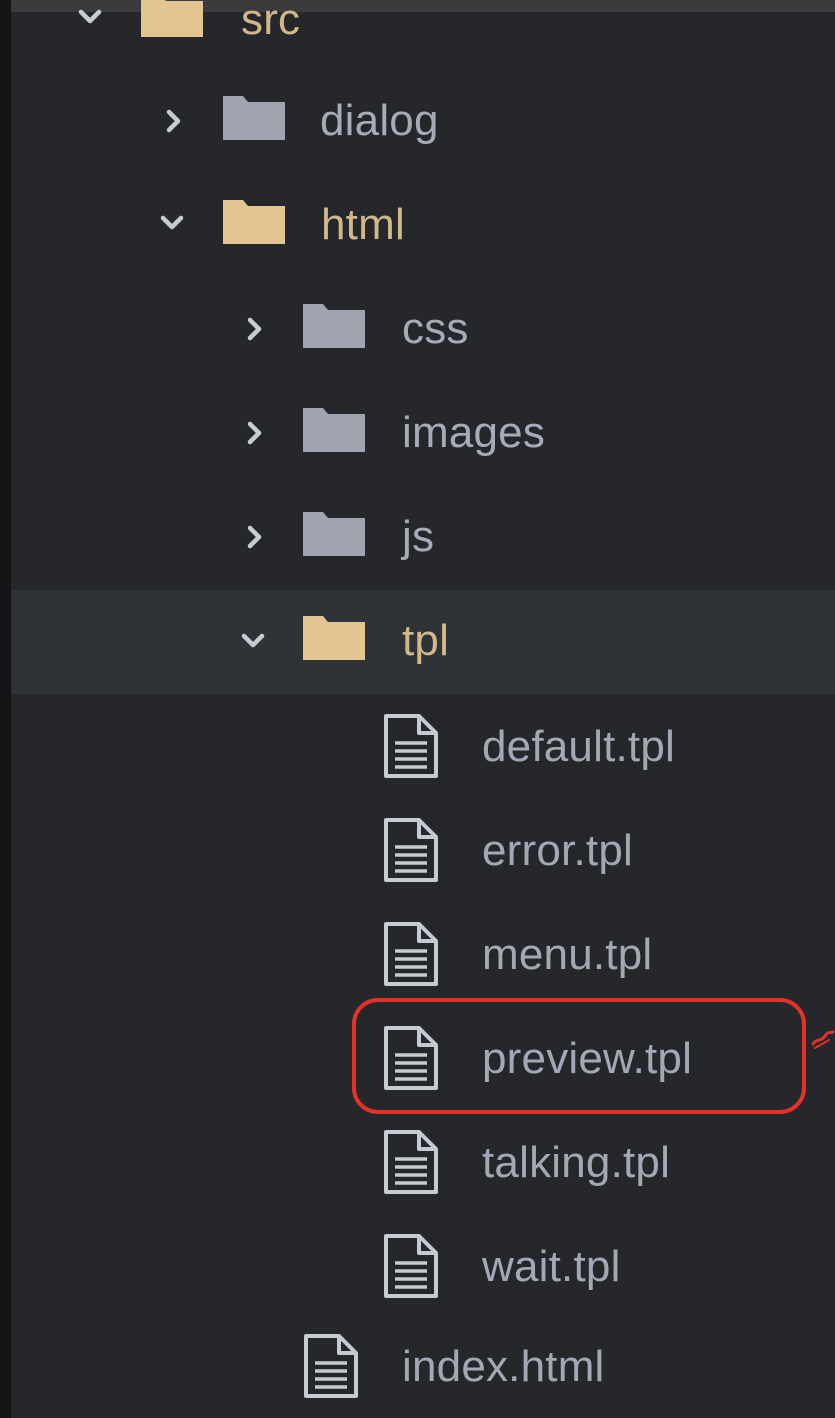 This screenshot has width=835, height=1418. I want to click on tree-row-menu-tpl: menu.tpl, so click(423, 954).